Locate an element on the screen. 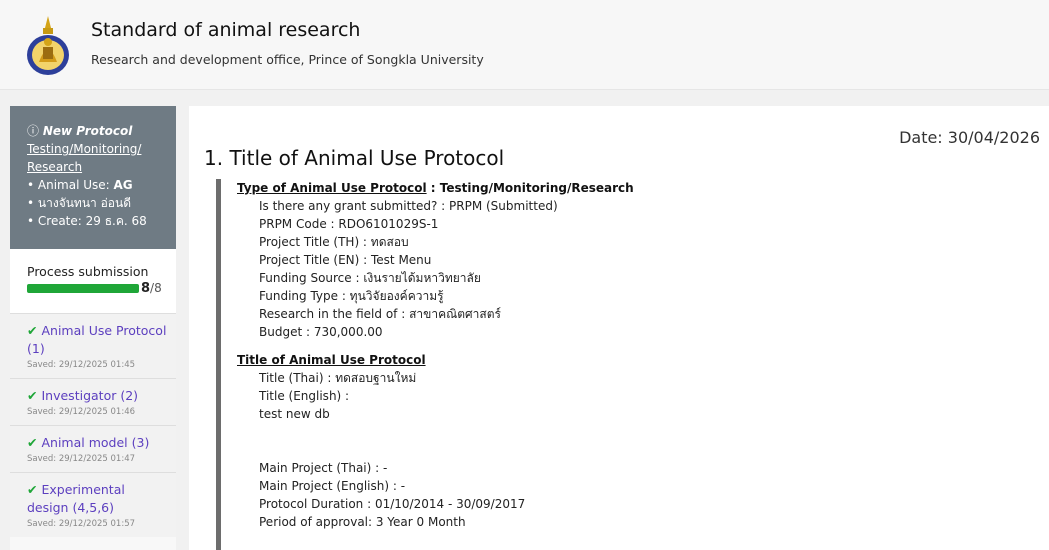  info-icon: ⓘ is located at coordinates (33, 131).